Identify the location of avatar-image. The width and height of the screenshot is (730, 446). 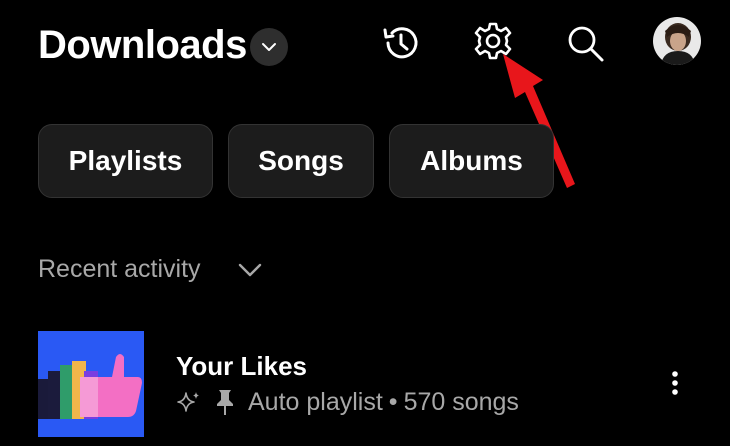
(677, 41).